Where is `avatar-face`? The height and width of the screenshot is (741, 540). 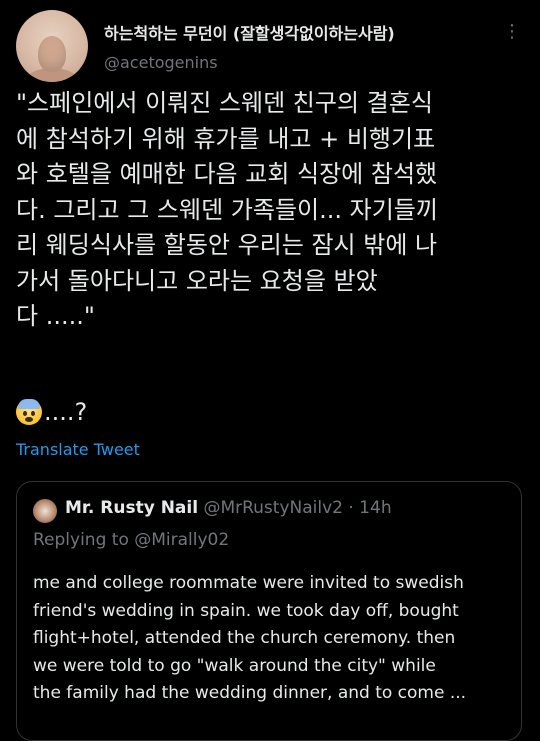
avatar-face is located at coordinates (52, 54).